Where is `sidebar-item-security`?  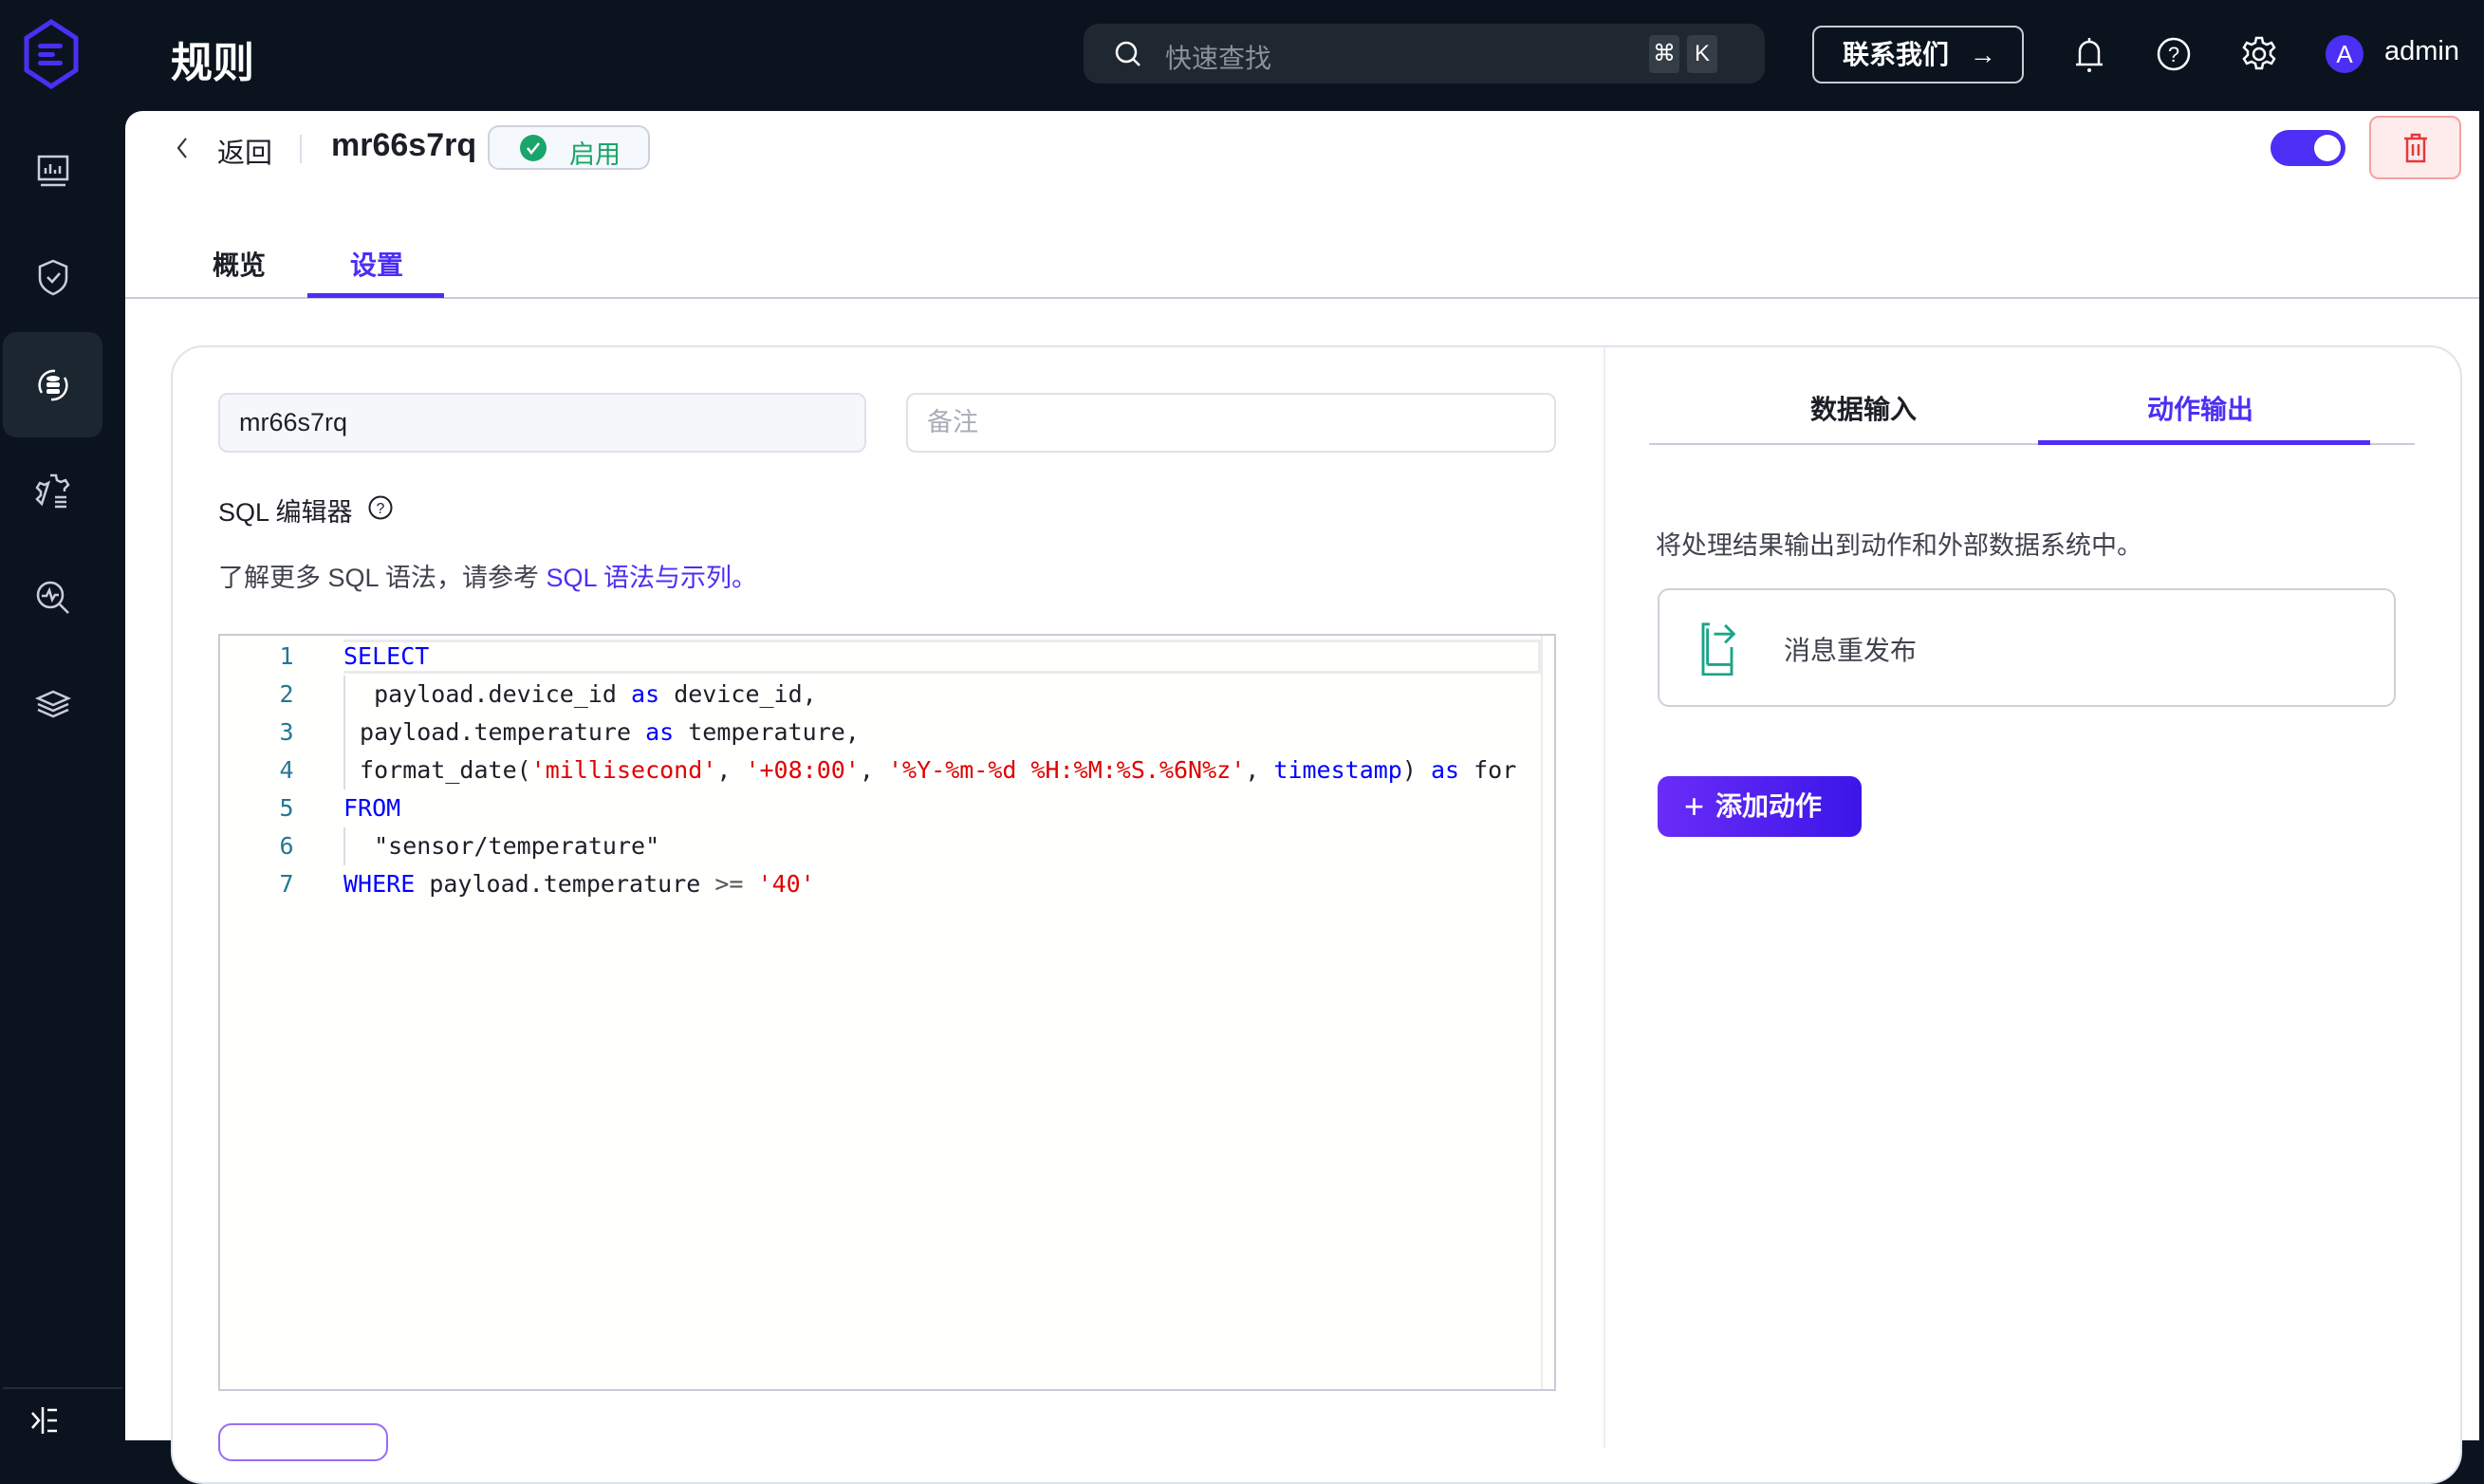
sidebar-item-security is located at coordinates (52, 276).